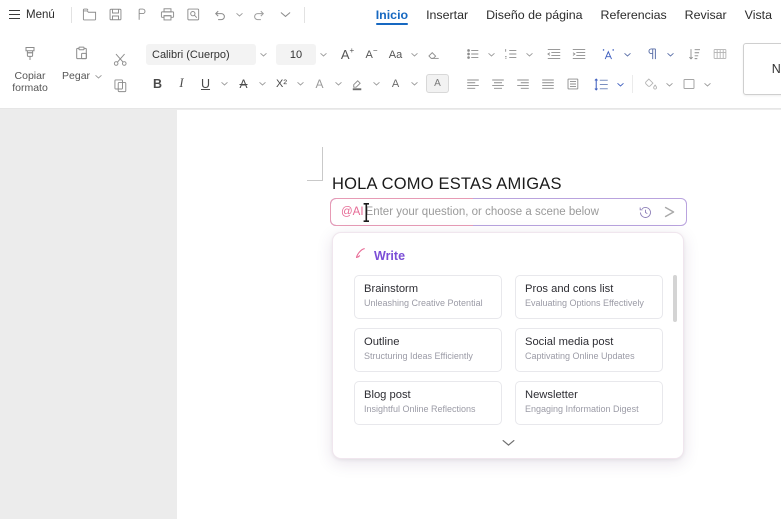  Describe the element at coordinates (529, 54) in the screenshot. I see `numbered-list-caret-icon` at that location.